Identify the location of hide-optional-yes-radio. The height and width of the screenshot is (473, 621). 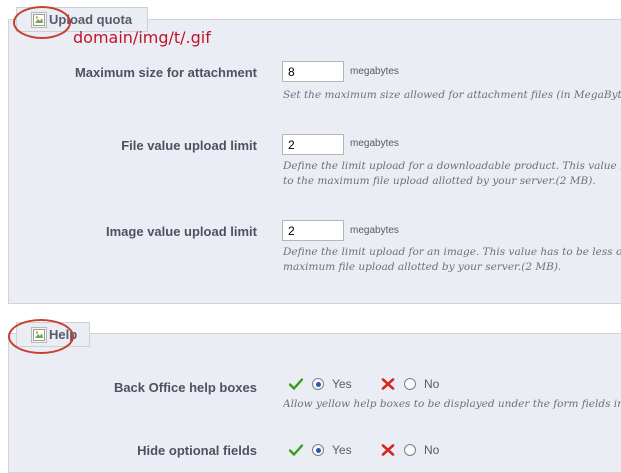
(318, 450).